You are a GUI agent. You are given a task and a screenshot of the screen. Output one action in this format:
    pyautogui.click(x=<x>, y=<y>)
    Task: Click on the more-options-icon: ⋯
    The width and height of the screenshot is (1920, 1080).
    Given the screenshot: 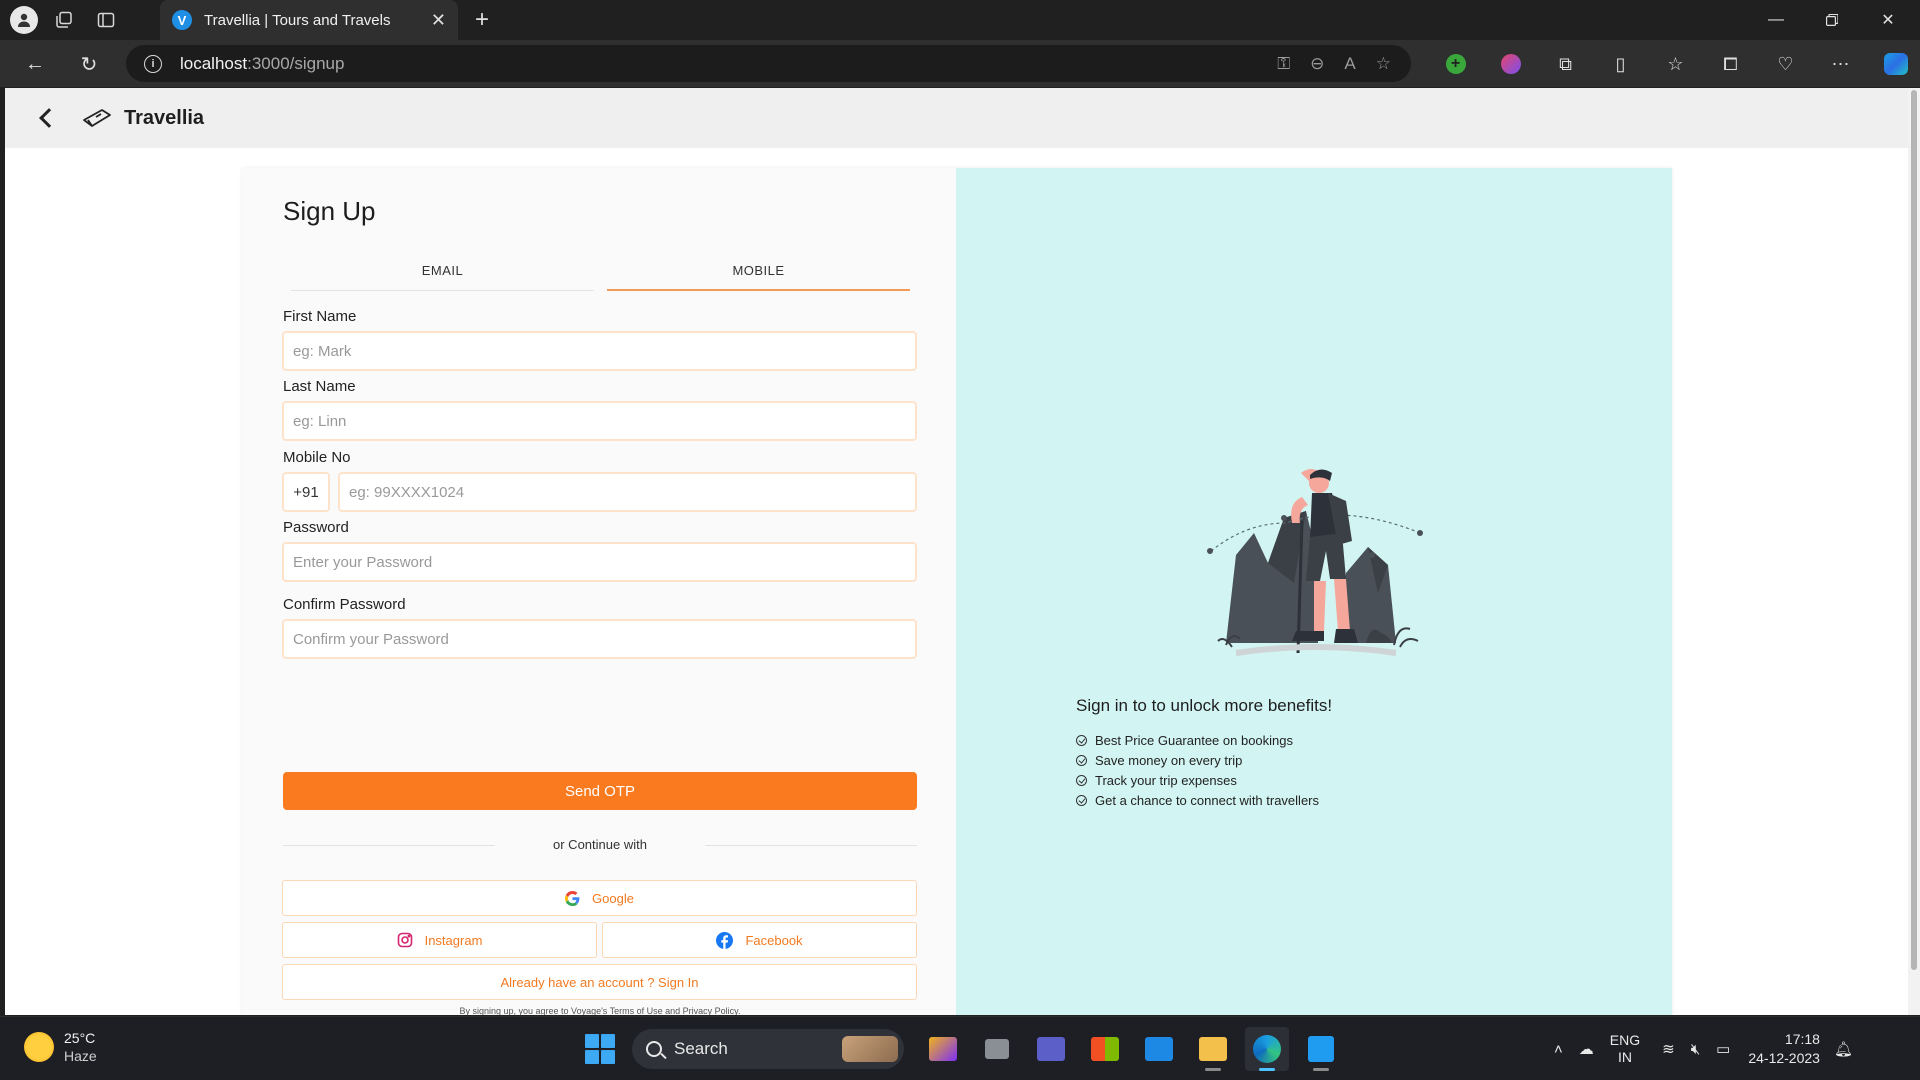 What is the action you would take?
    pyautogui.click(x=1840, y=64)
    